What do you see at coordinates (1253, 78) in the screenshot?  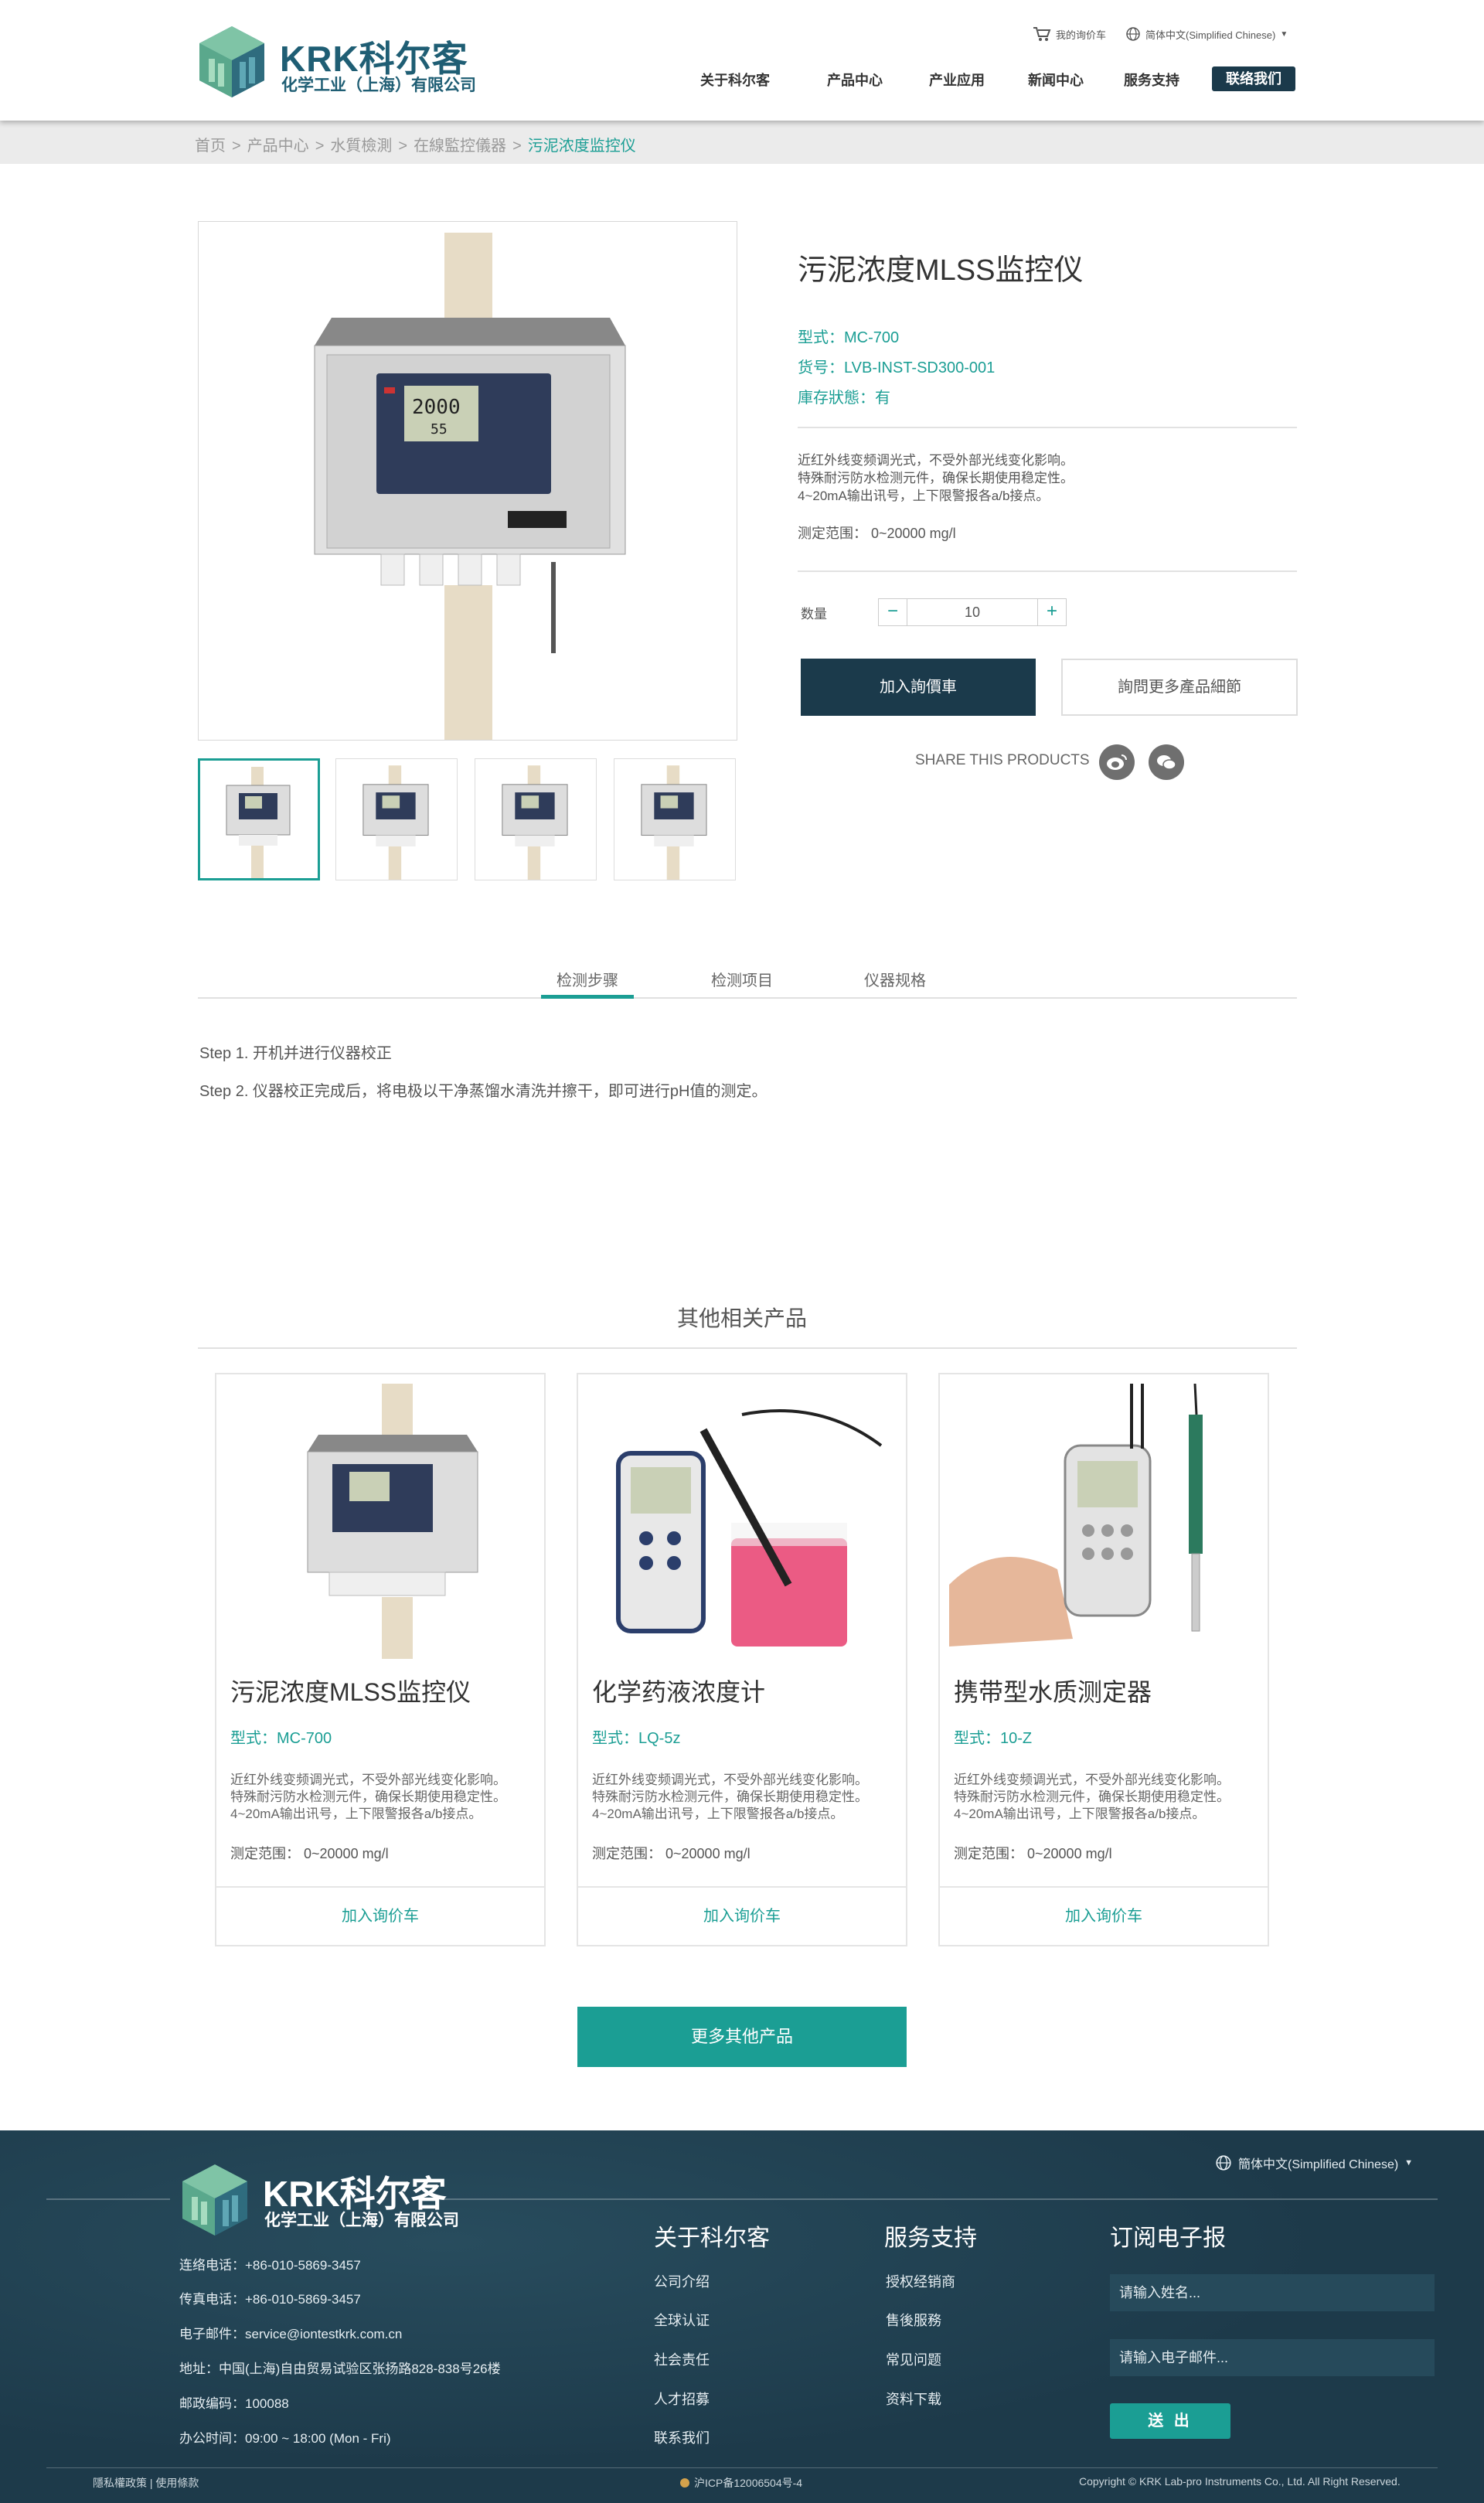 I see `contact-button: 联络我们` at bounding box center [1253, 78].